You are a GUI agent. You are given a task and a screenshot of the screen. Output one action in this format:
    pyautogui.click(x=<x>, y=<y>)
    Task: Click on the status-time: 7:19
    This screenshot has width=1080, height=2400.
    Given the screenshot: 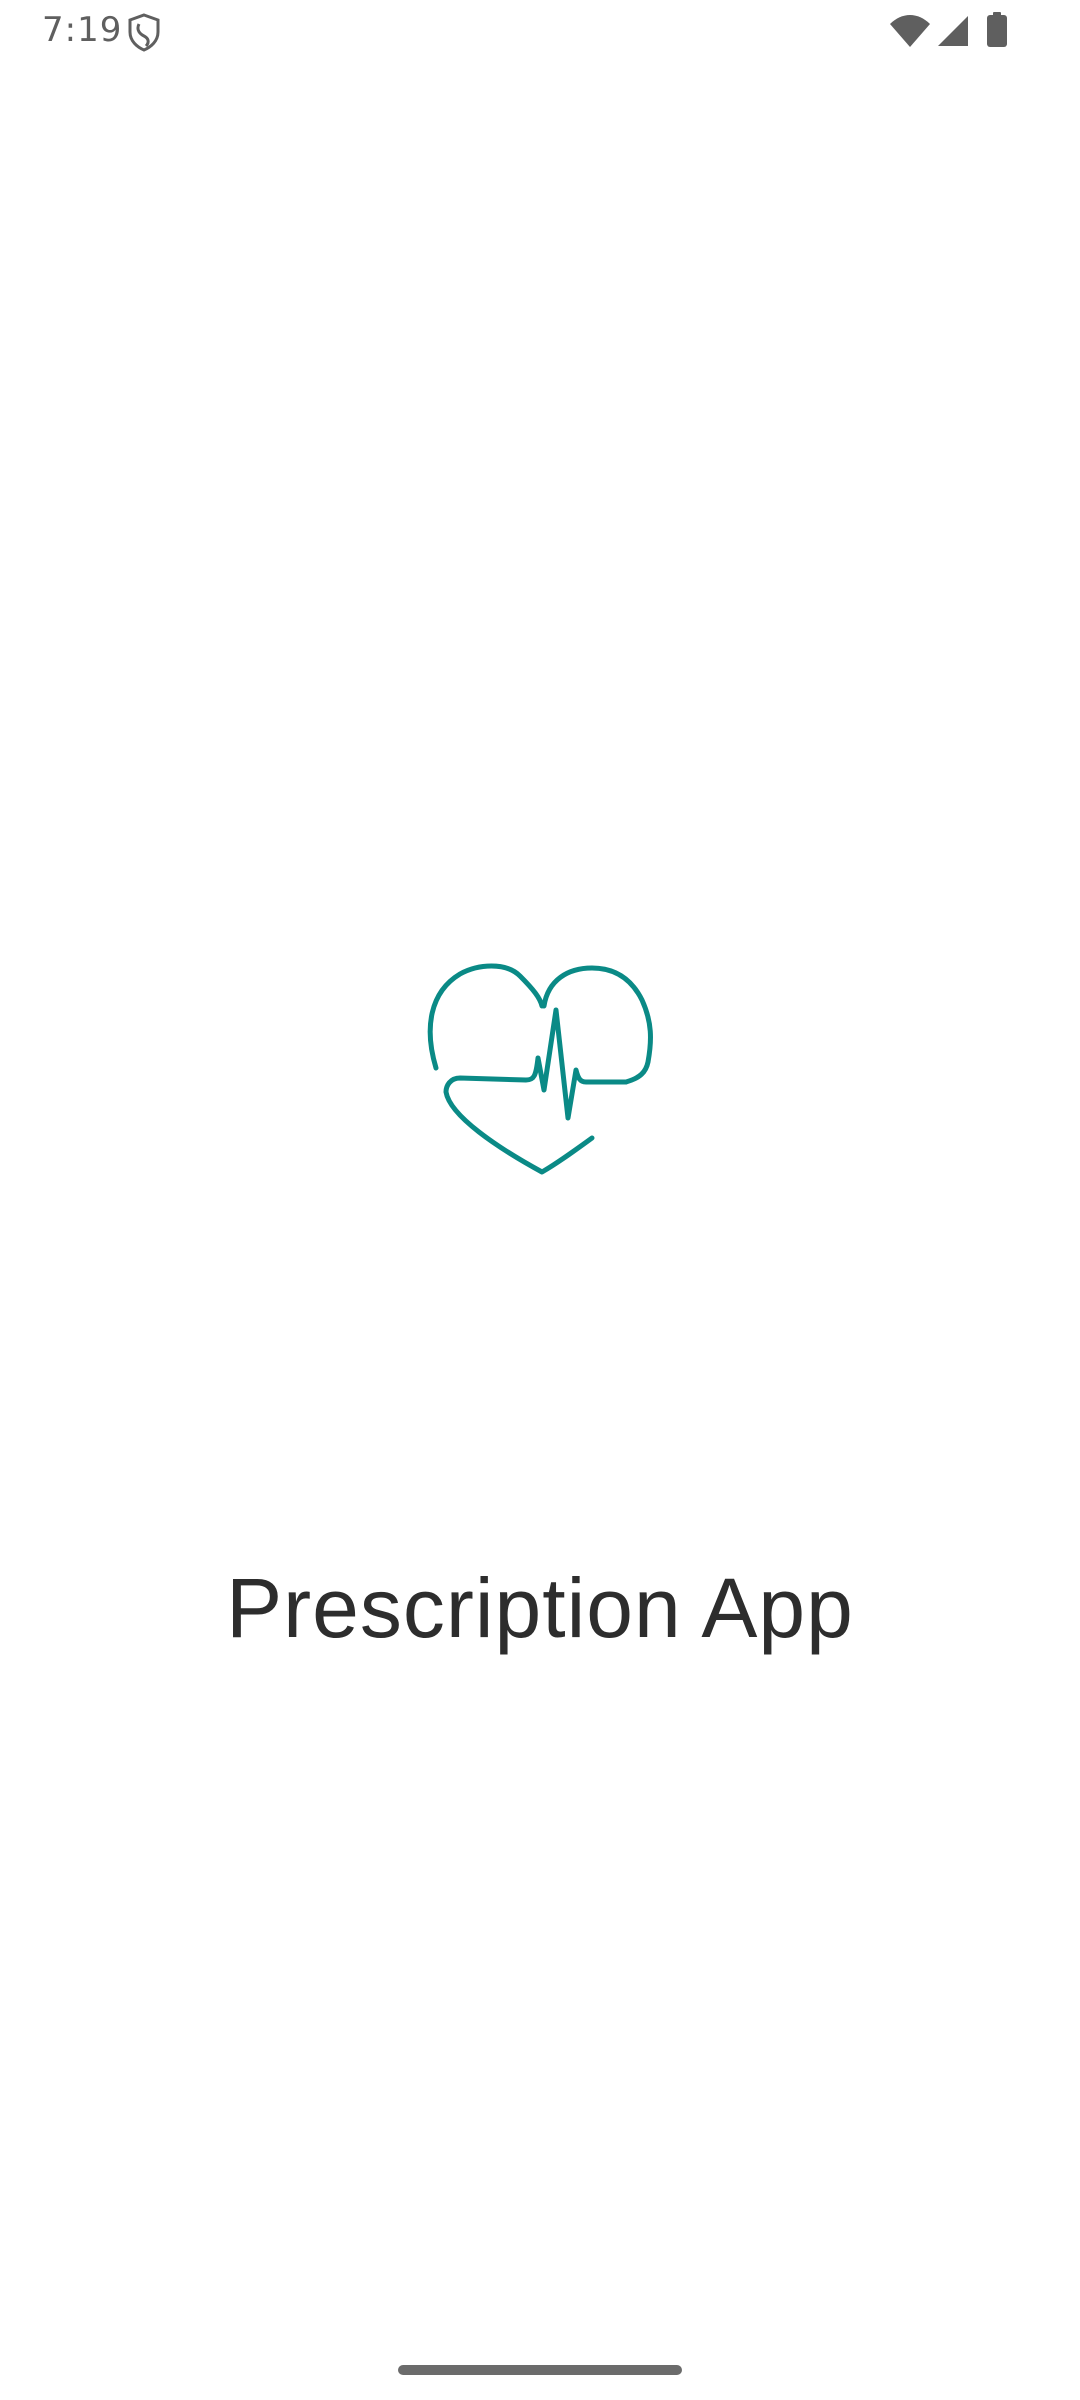 What is the action you would take?
    pyautogui.click(x=82, y=30)
    